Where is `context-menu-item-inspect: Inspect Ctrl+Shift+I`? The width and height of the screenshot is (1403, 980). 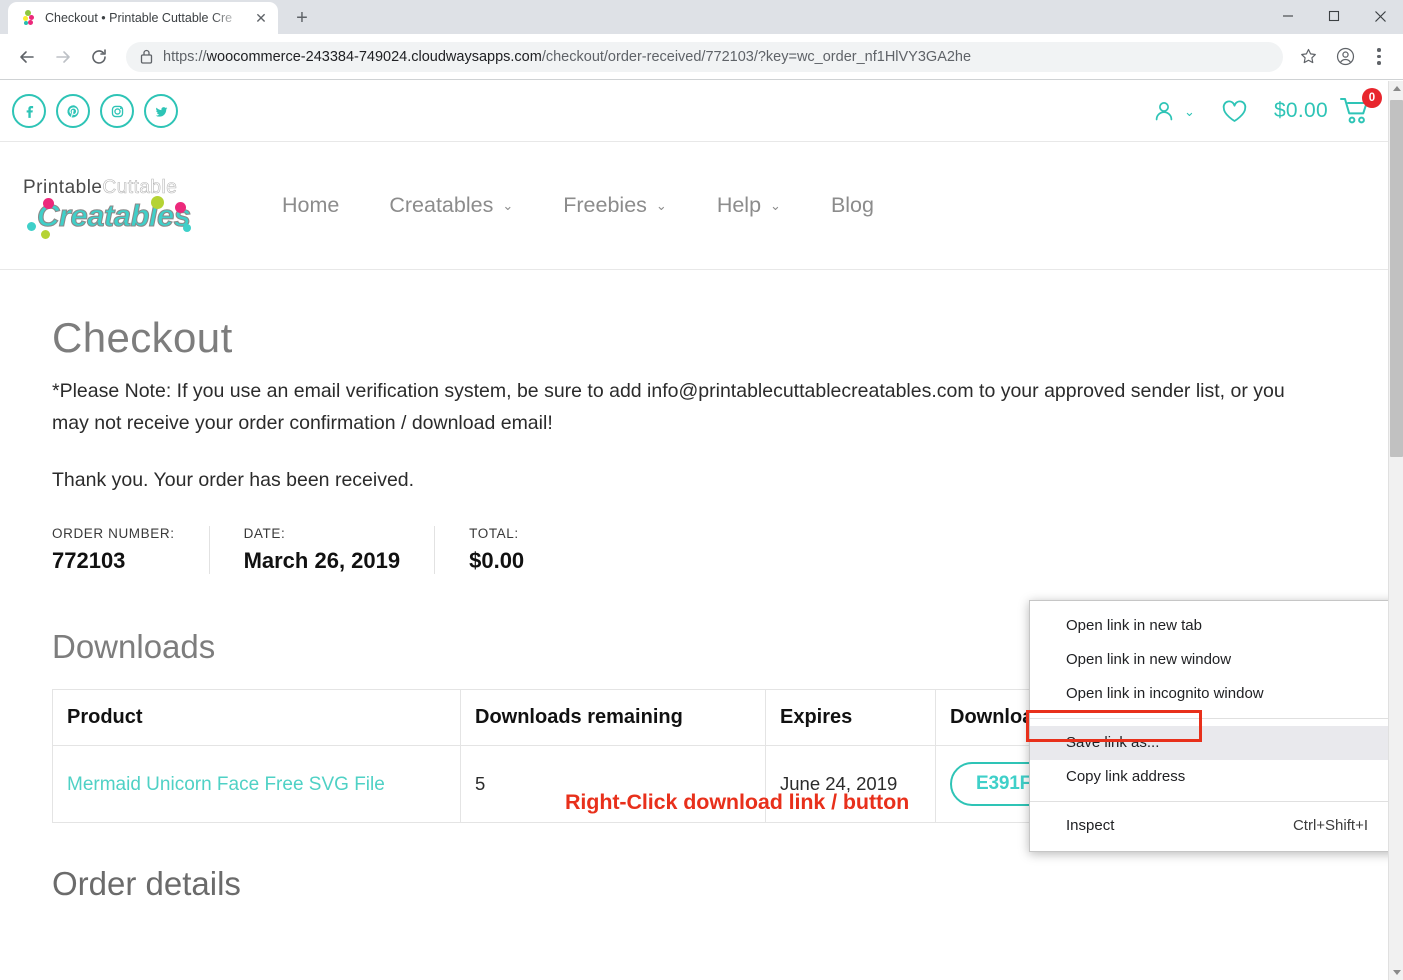 context-menu-item-inspect: Inspect Ctrl+Shift+I is located at coordinates (1216, 826).